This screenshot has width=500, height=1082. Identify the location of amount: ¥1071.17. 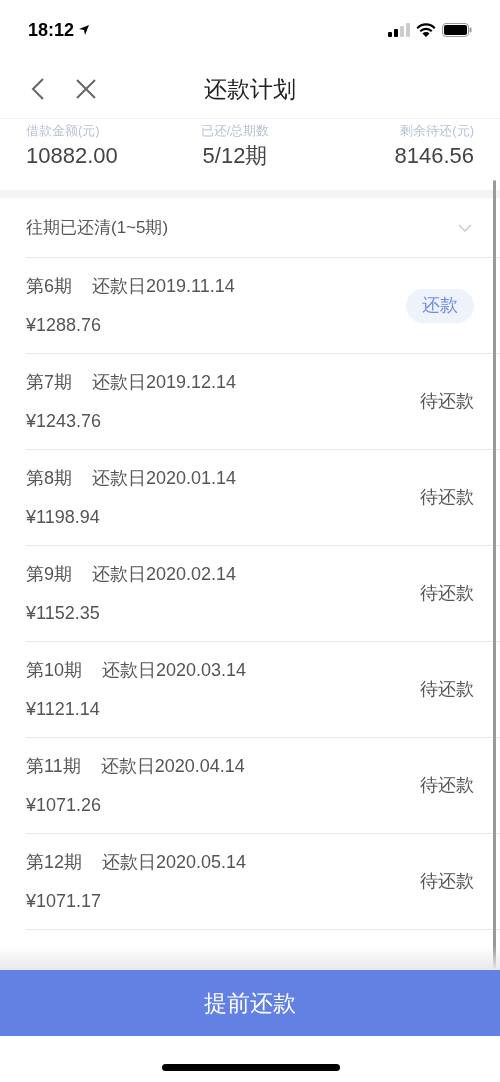
(64, 901).